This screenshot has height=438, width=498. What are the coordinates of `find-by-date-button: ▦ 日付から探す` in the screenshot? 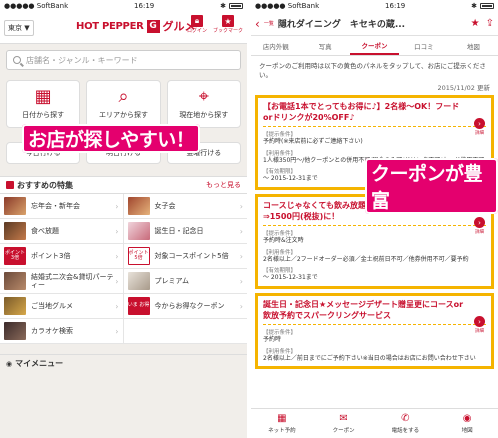 It's located at (43, 104).